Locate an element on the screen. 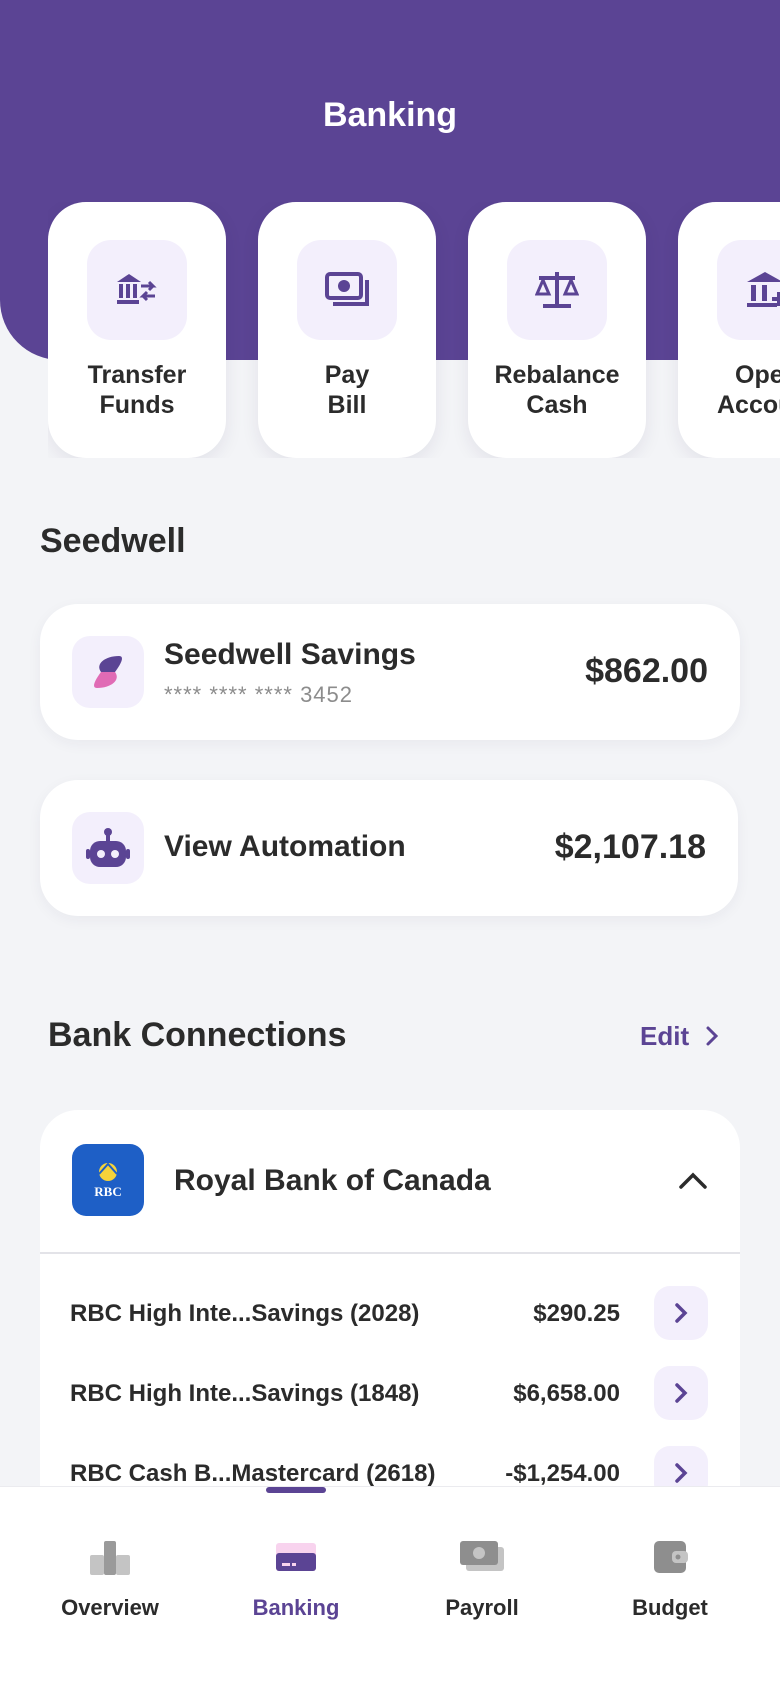 This screenshot has width=780, height=1688. tab-banking-label: Banking is located at coordinates (296, 1607).